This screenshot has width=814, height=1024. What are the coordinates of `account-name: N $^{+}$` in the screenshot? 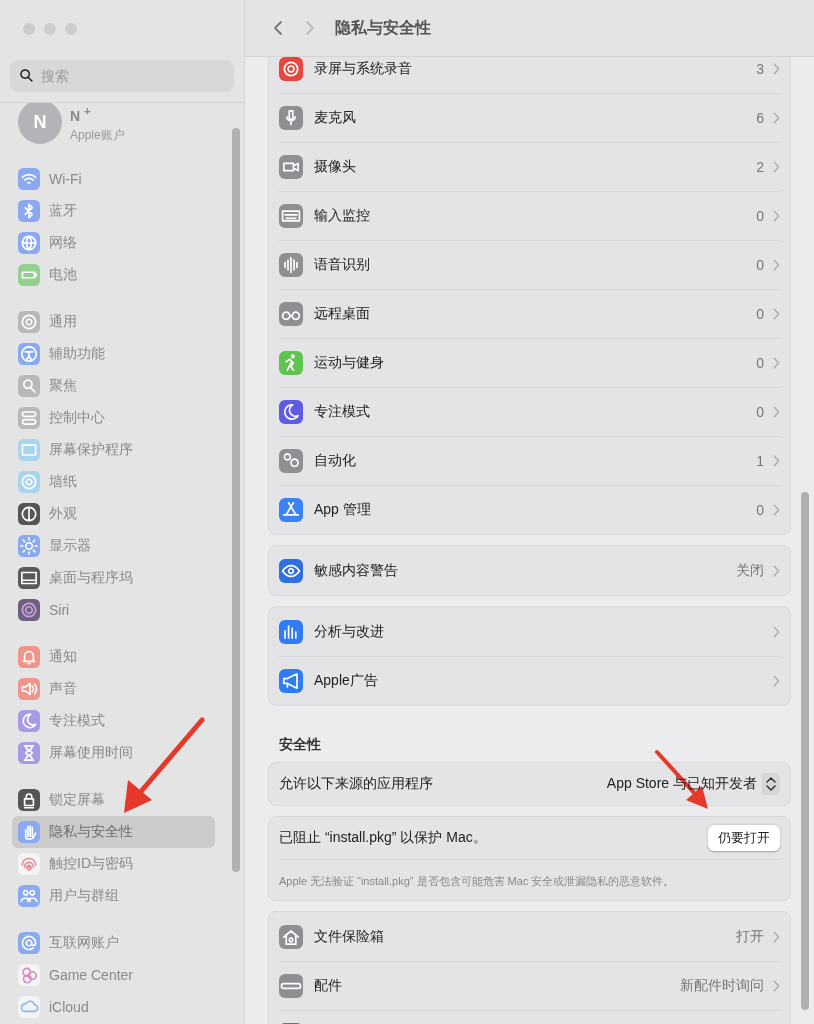 It's located at (81, 114).